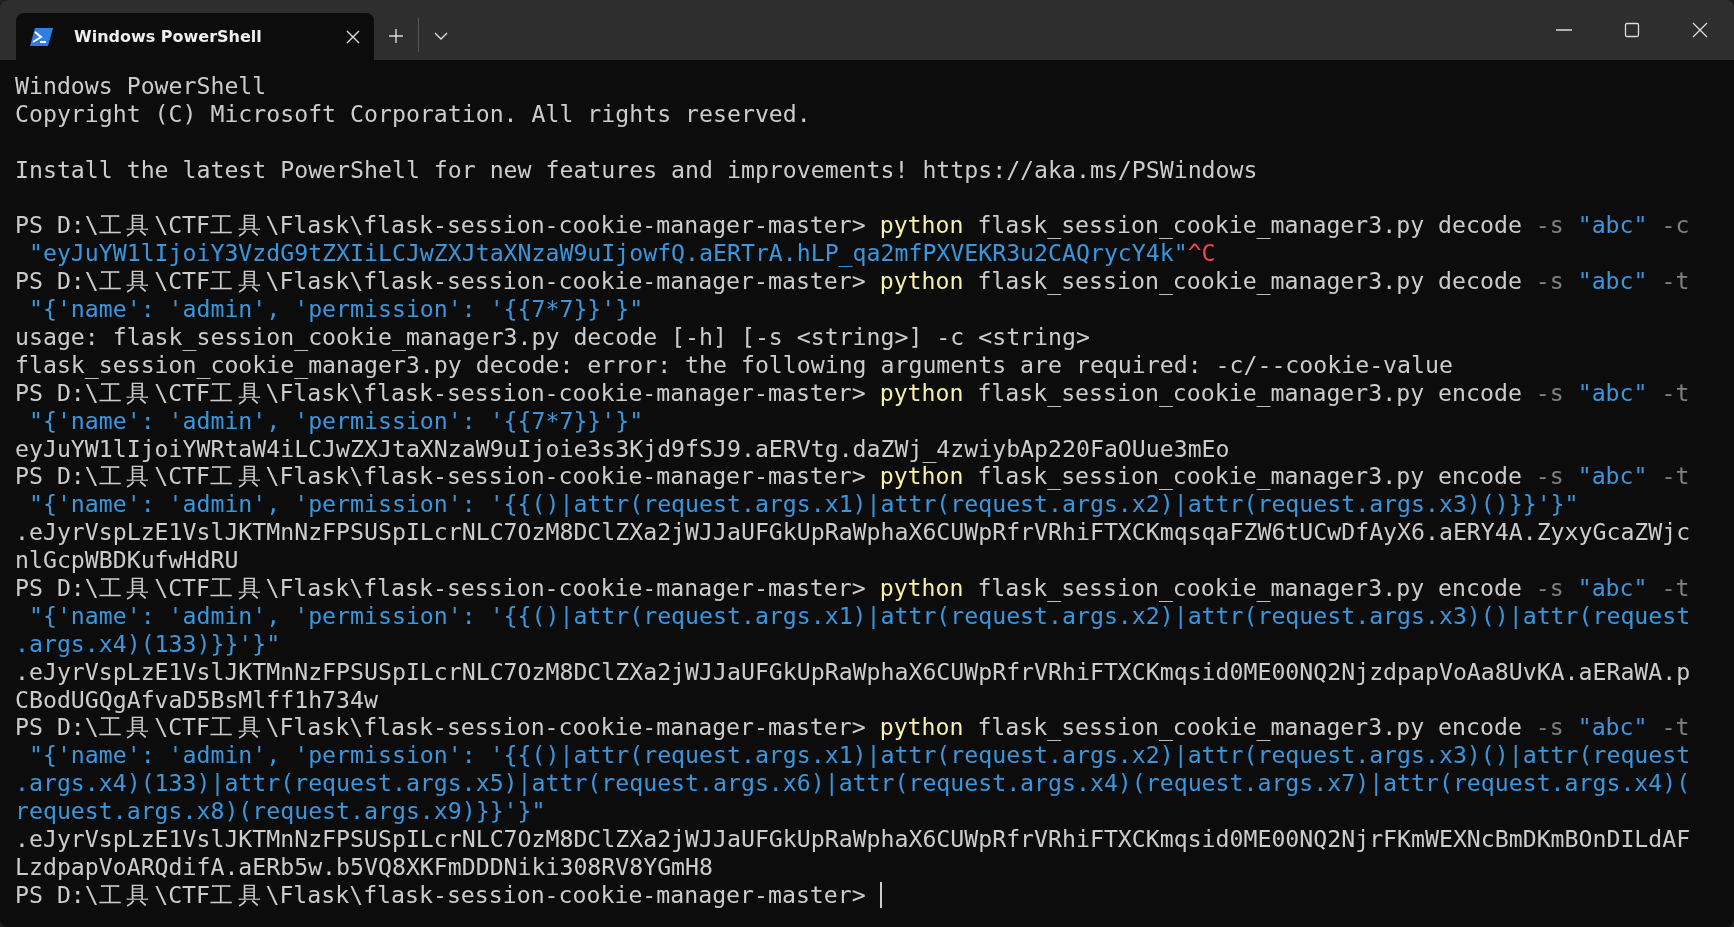  I want to click on powershell-icon, so click(42, 36).